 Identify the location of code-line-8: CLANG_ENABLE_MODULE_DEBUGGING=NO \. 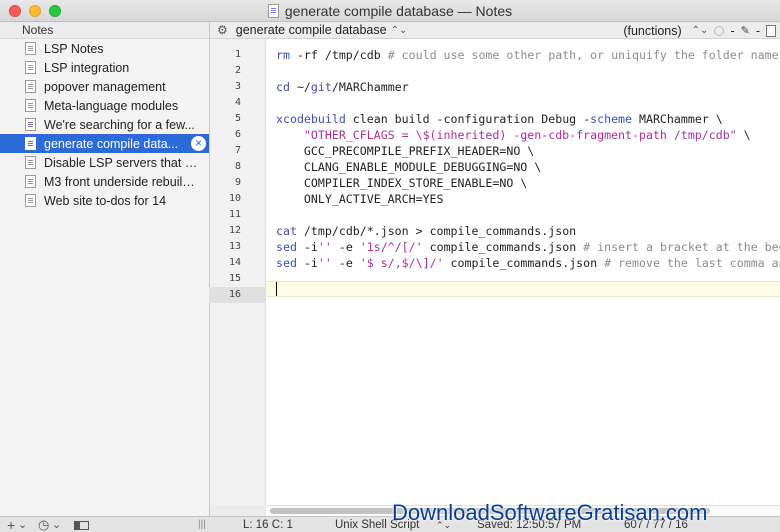
(409, 167).